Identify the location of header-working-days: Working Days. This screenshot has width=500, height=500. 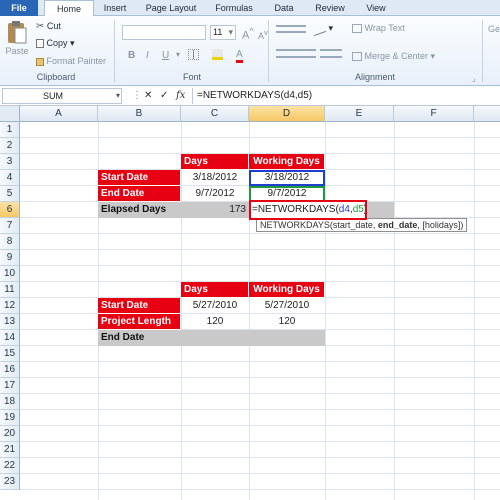
(287, 162).